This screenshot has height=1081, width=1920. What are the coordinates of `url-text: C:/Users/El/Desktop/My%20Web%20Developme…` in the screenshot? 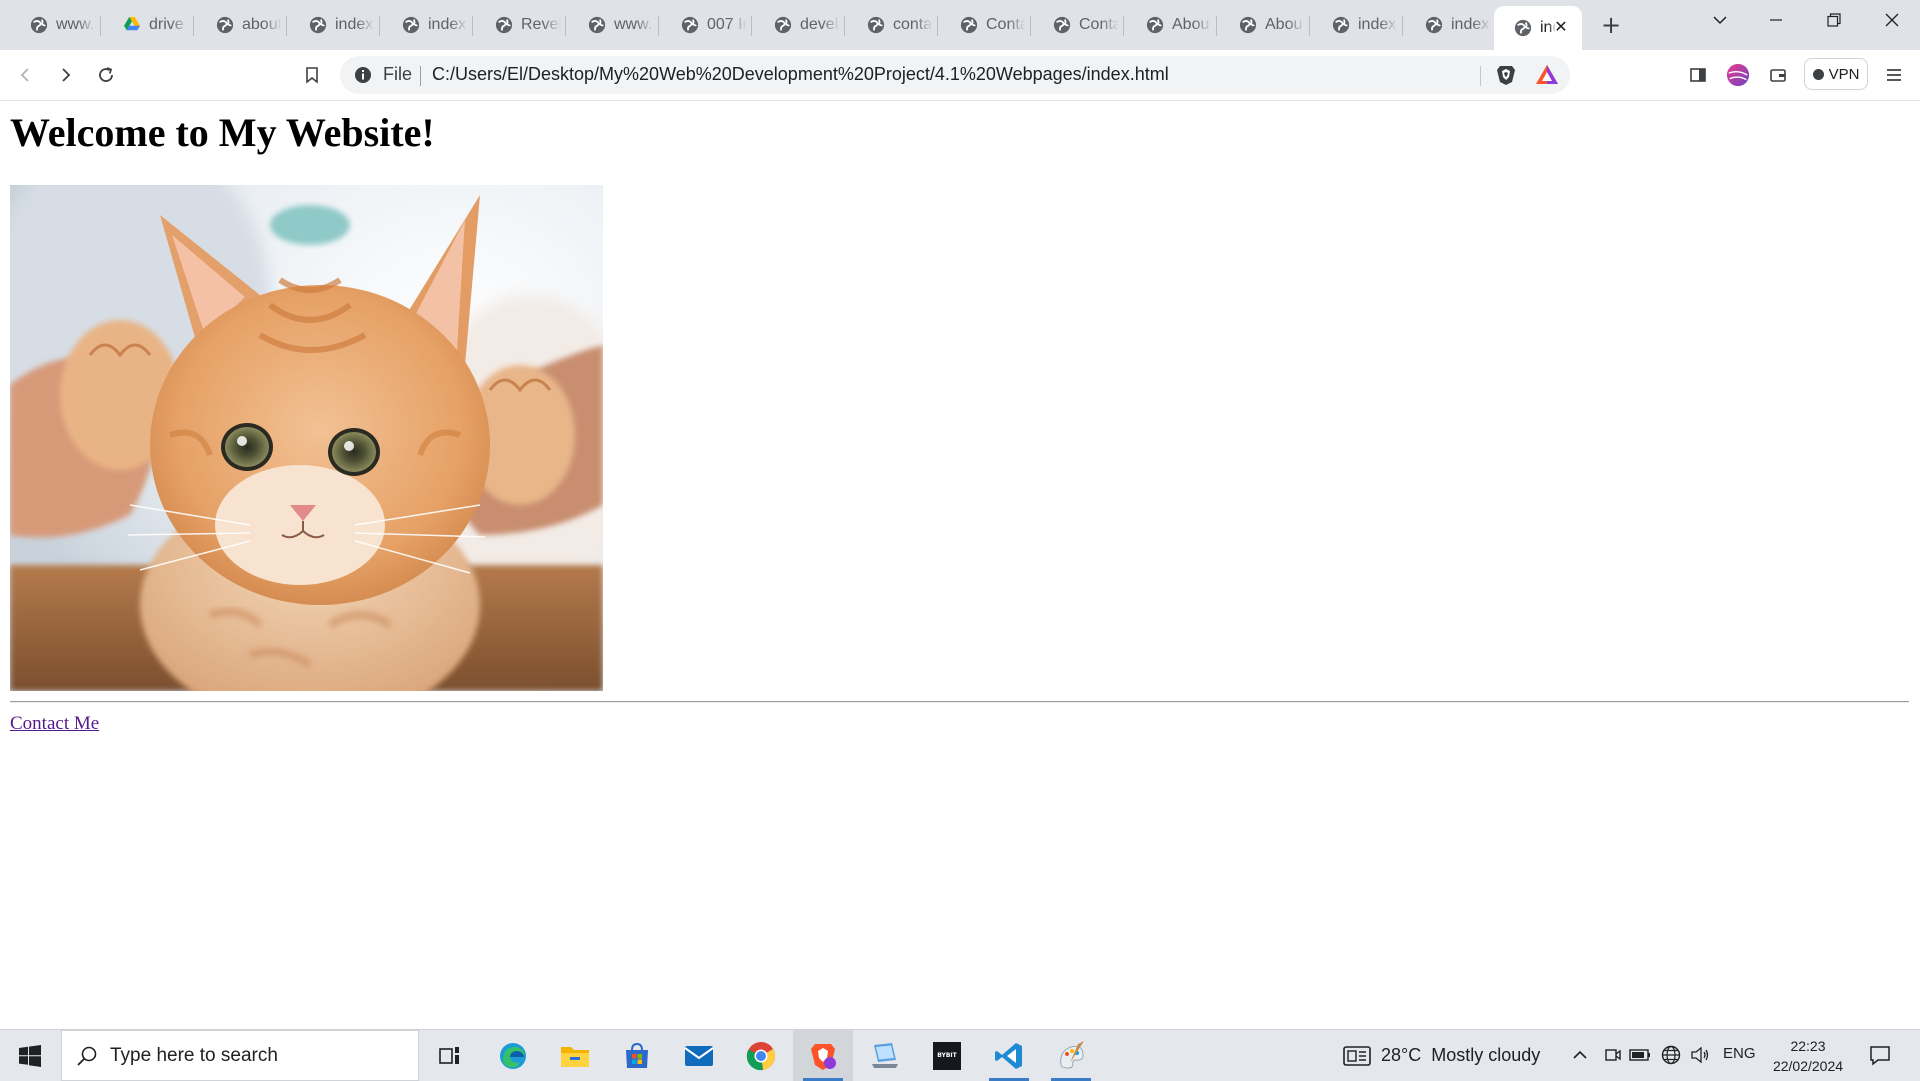 It's located at (800, 74).